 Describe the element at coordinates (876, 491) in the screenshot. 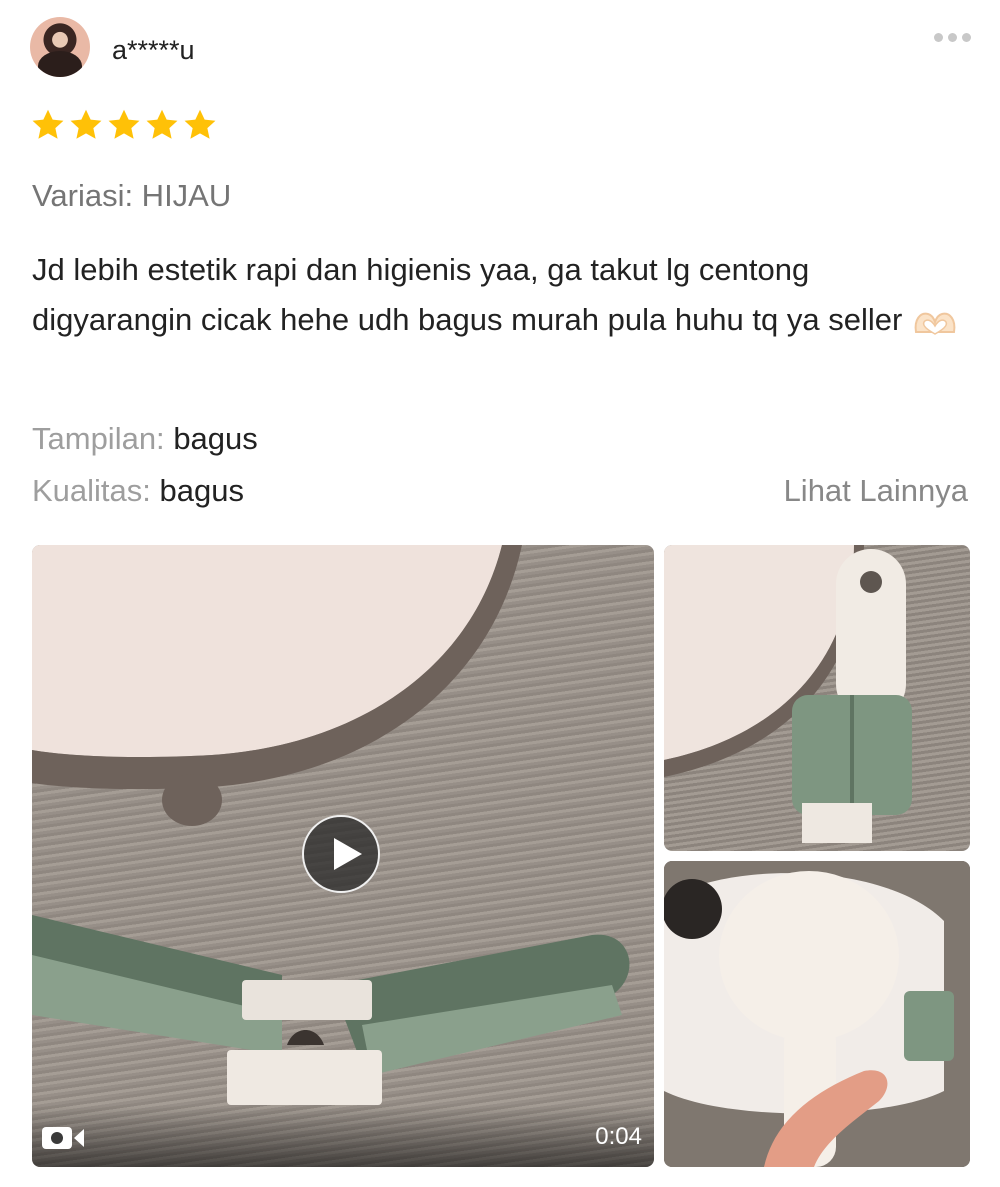

I see `see-more-link: Lihat Lainnya` at that location.